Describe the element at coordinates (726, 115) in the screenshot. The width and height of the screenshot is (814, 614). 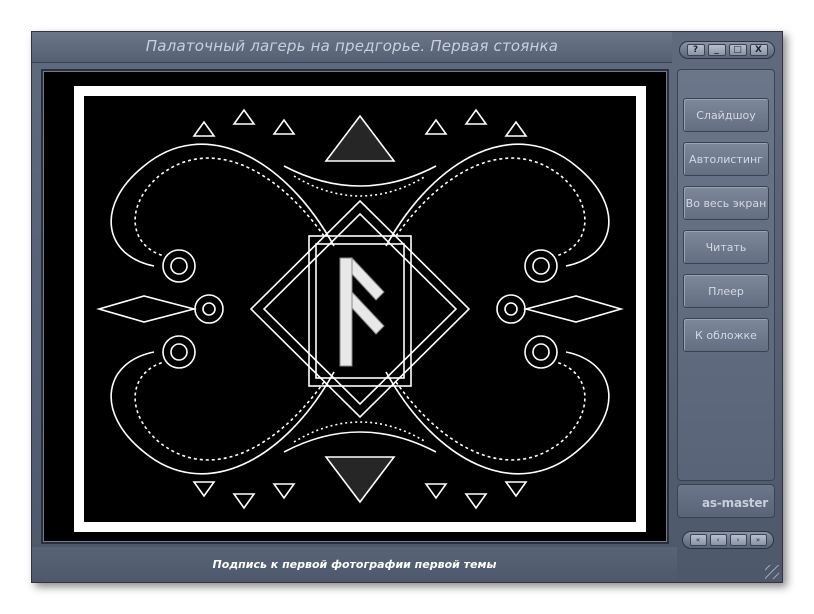
I see `slideshow-button: Слайдшоу` at that location.